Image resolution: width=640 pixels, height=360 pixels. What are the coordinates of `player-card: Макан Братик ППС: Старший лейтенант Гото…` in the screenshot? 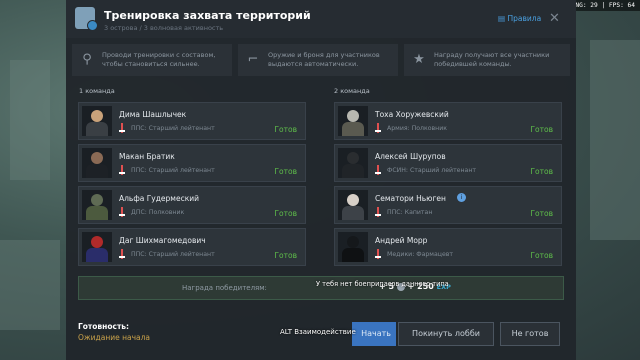 It's located at (192, 163).